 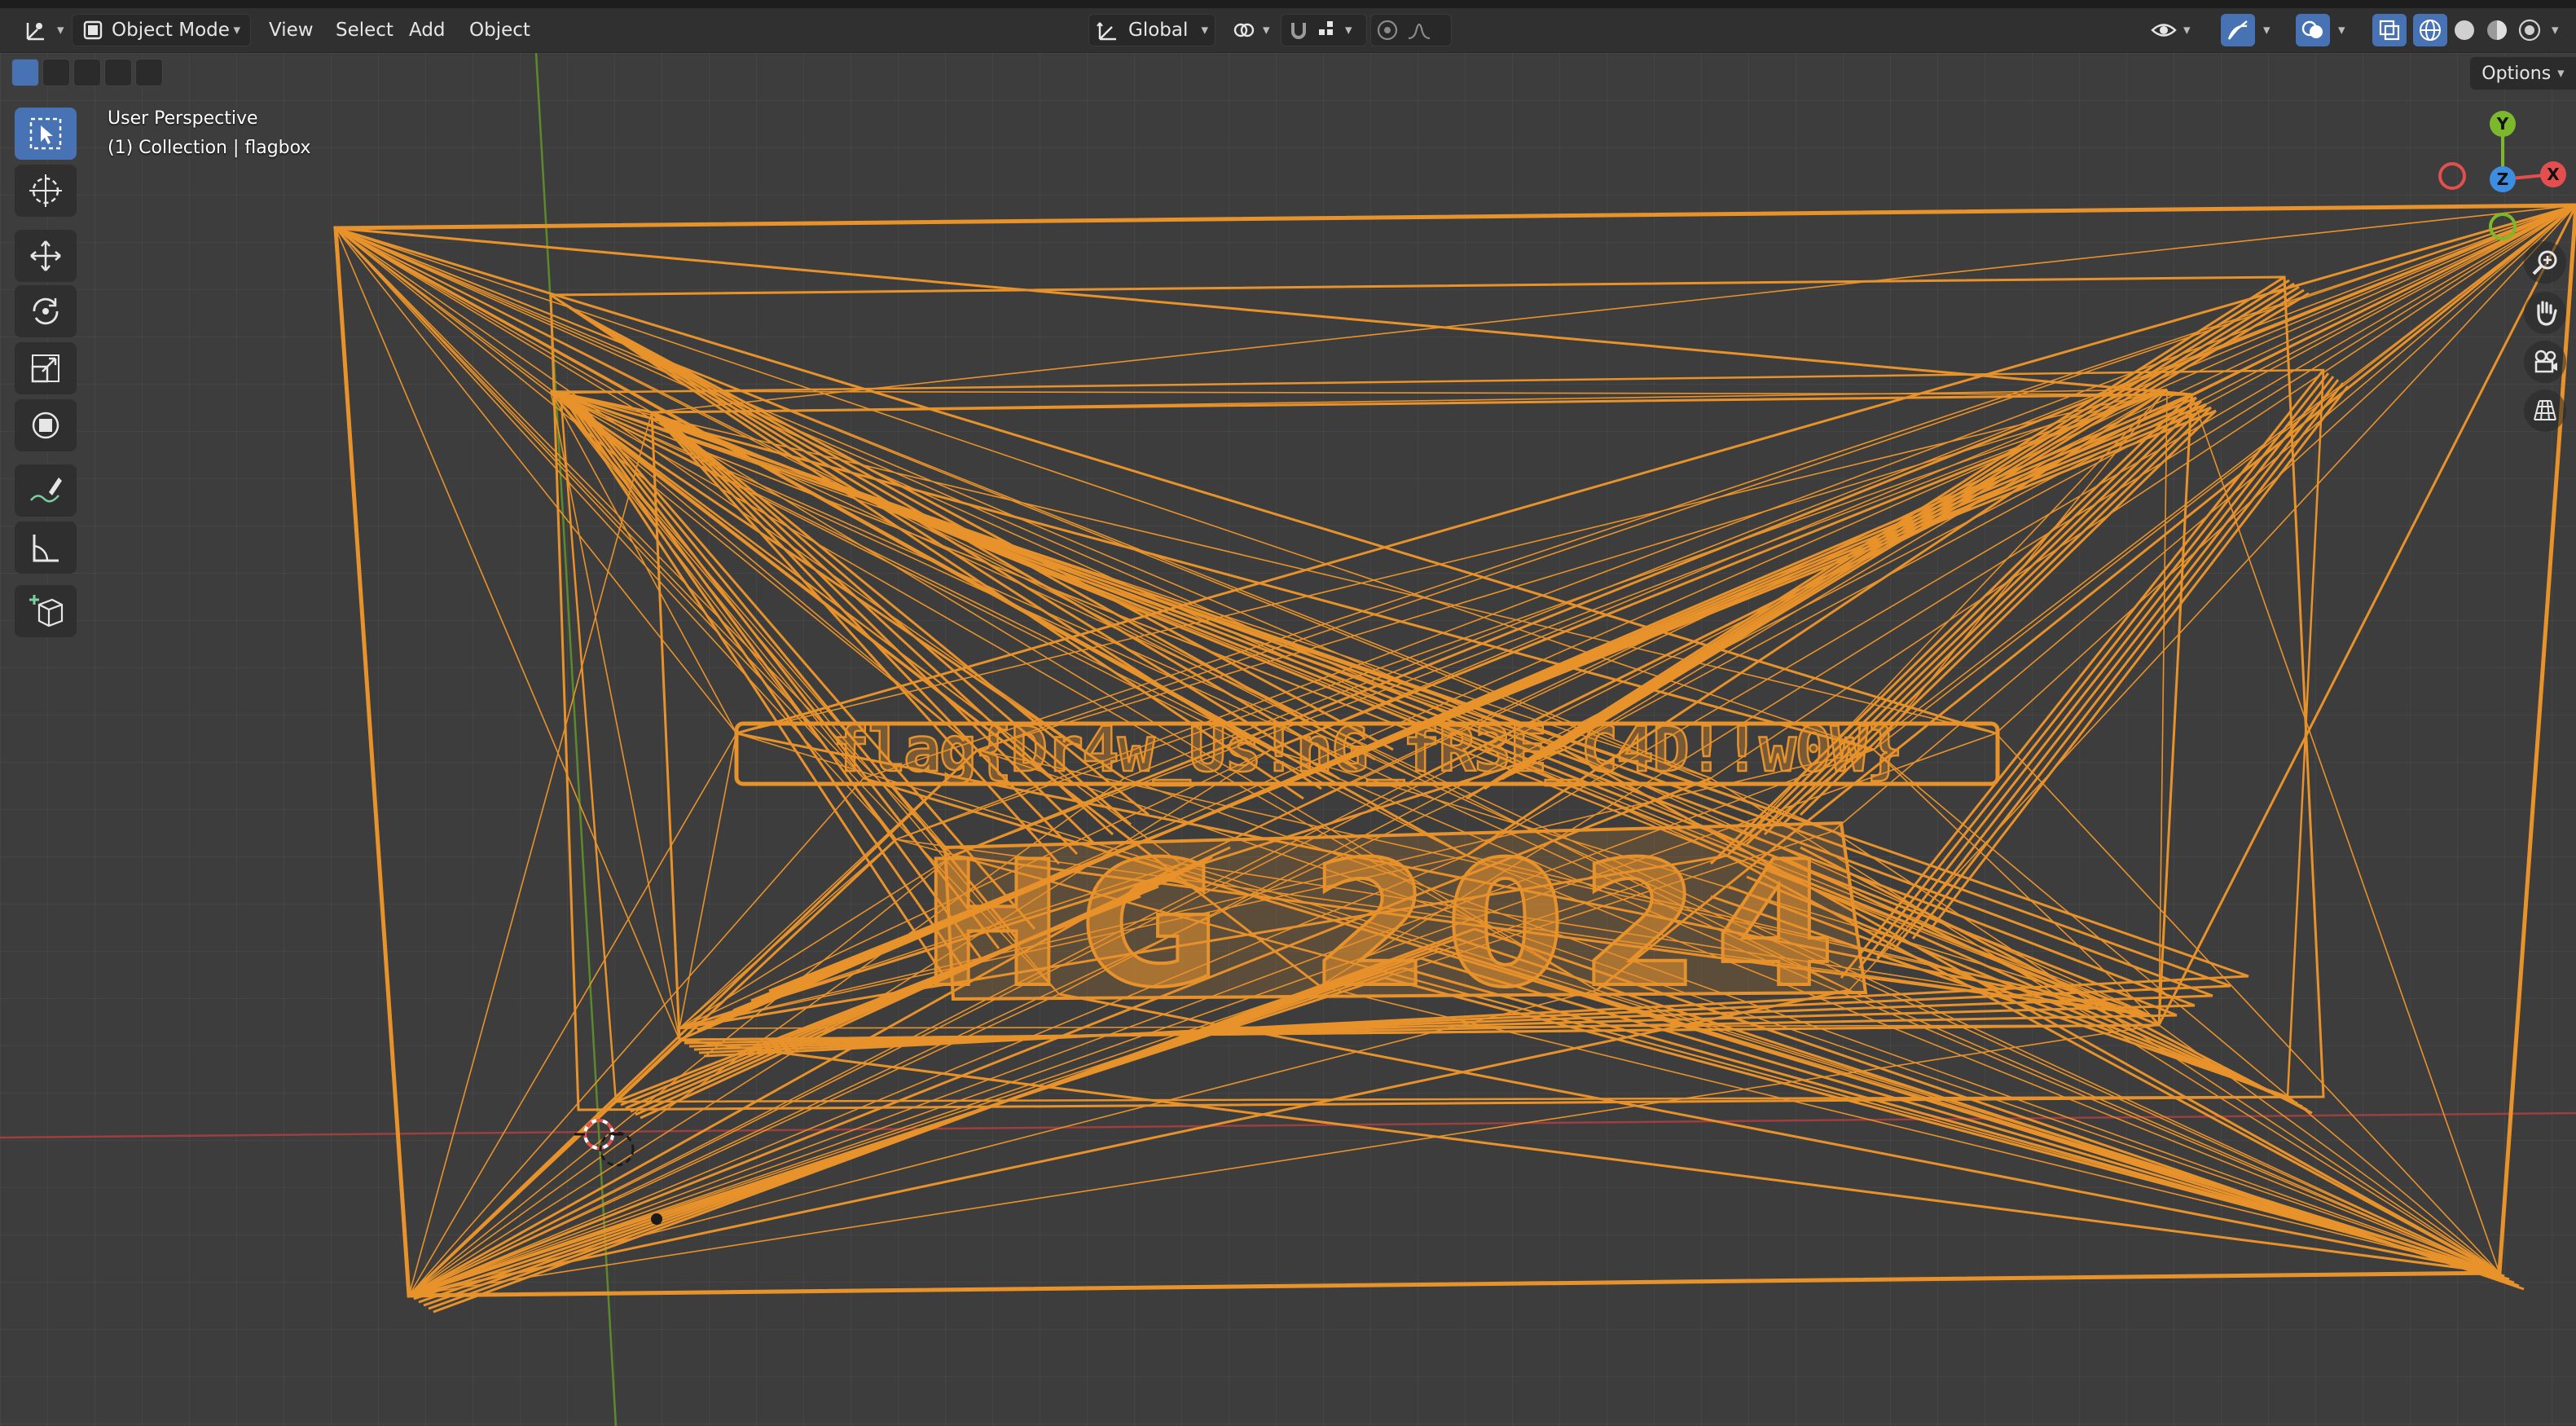 I want to click on tool-cursor, so click(x=46, y=191).